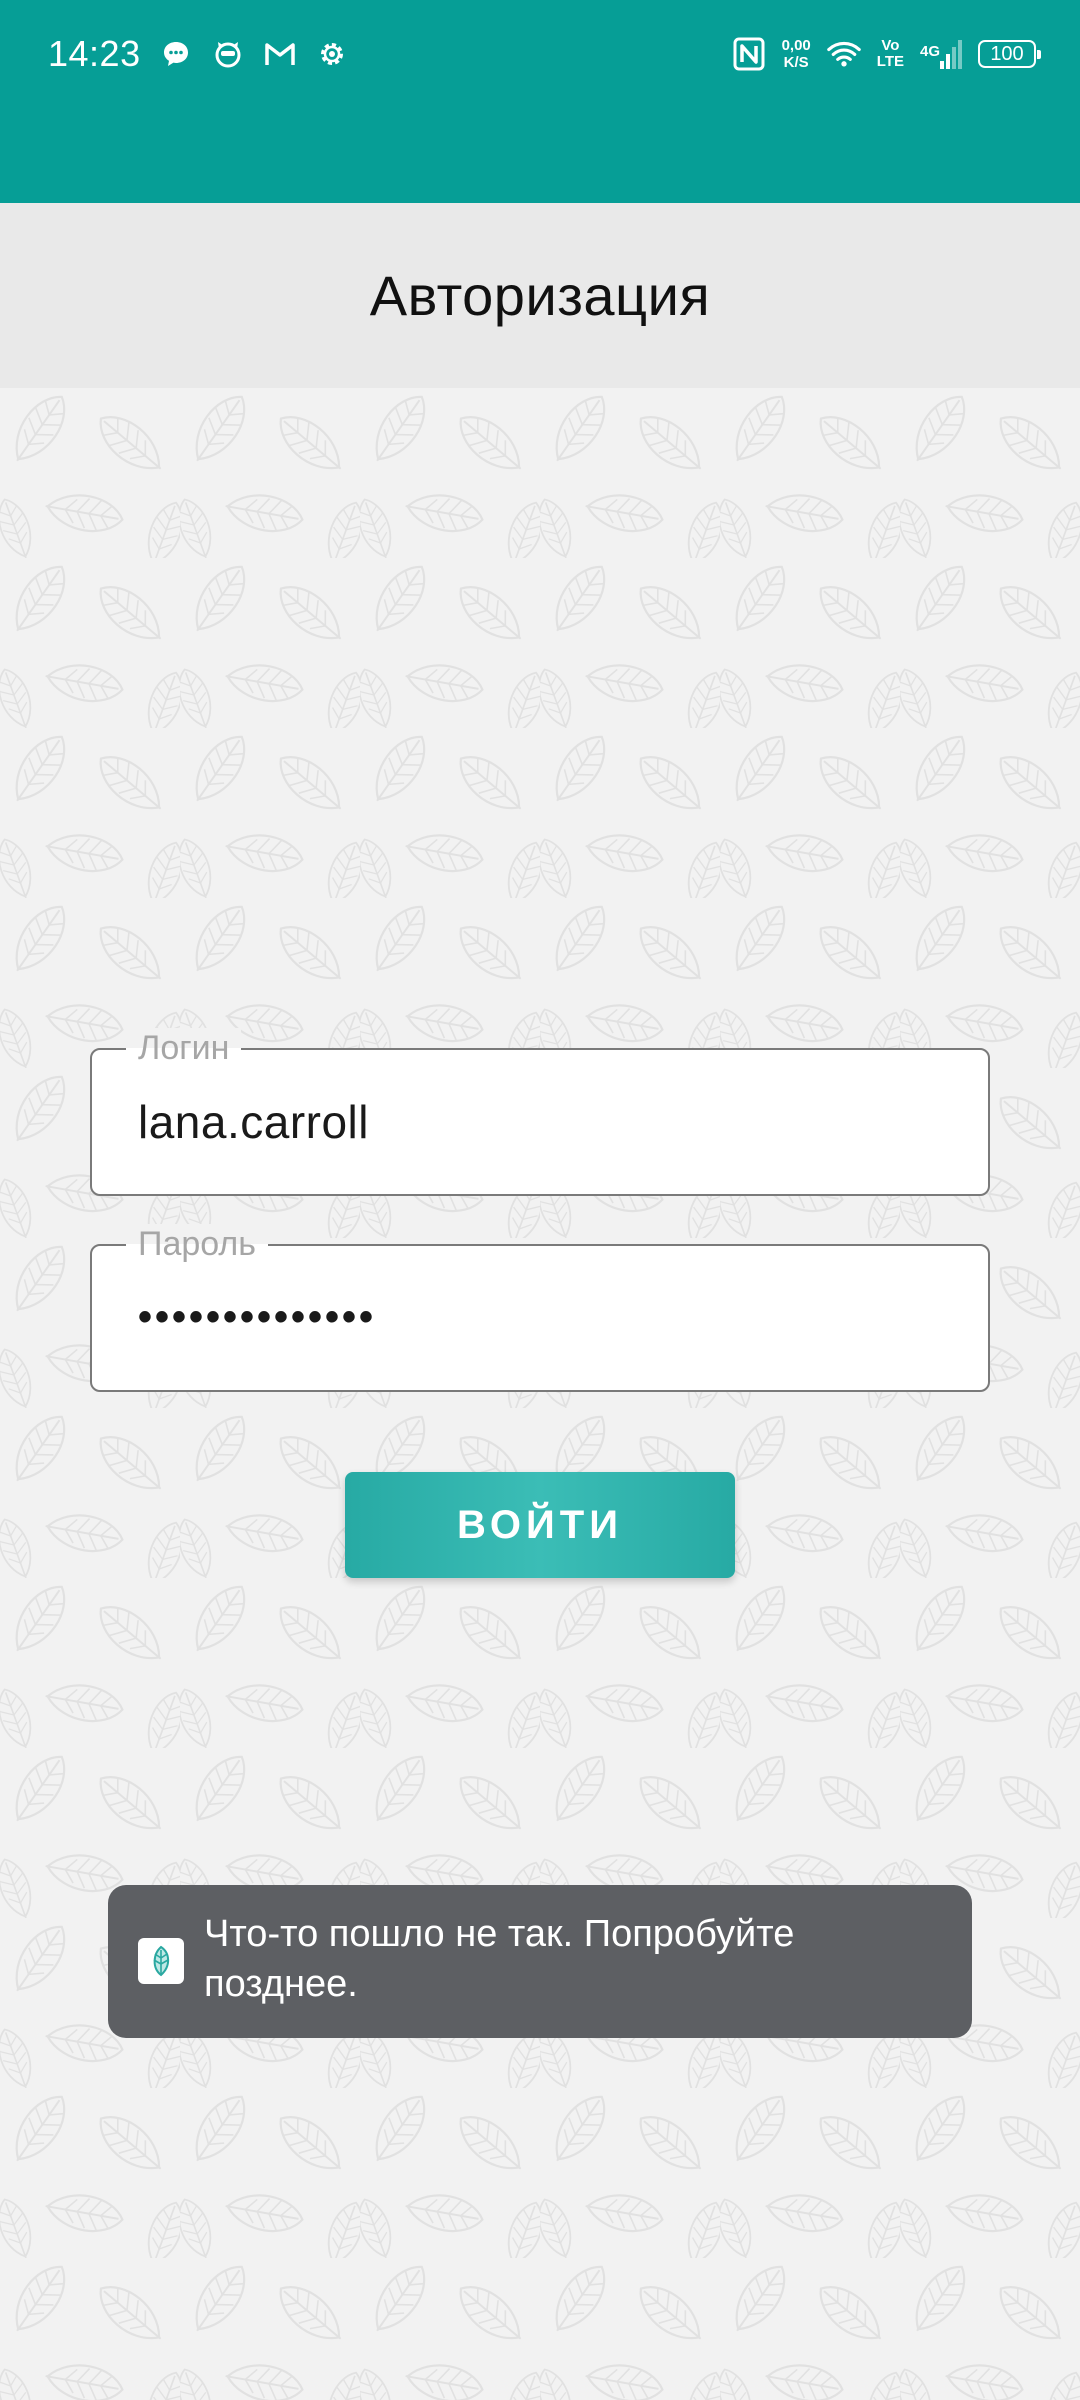  What do you see at coordinates (499, 1959) in the screenshot?
I see `toast-message: Что-то пошло не так. Попробуйте позднее.` at bounding box center [499, 1959].